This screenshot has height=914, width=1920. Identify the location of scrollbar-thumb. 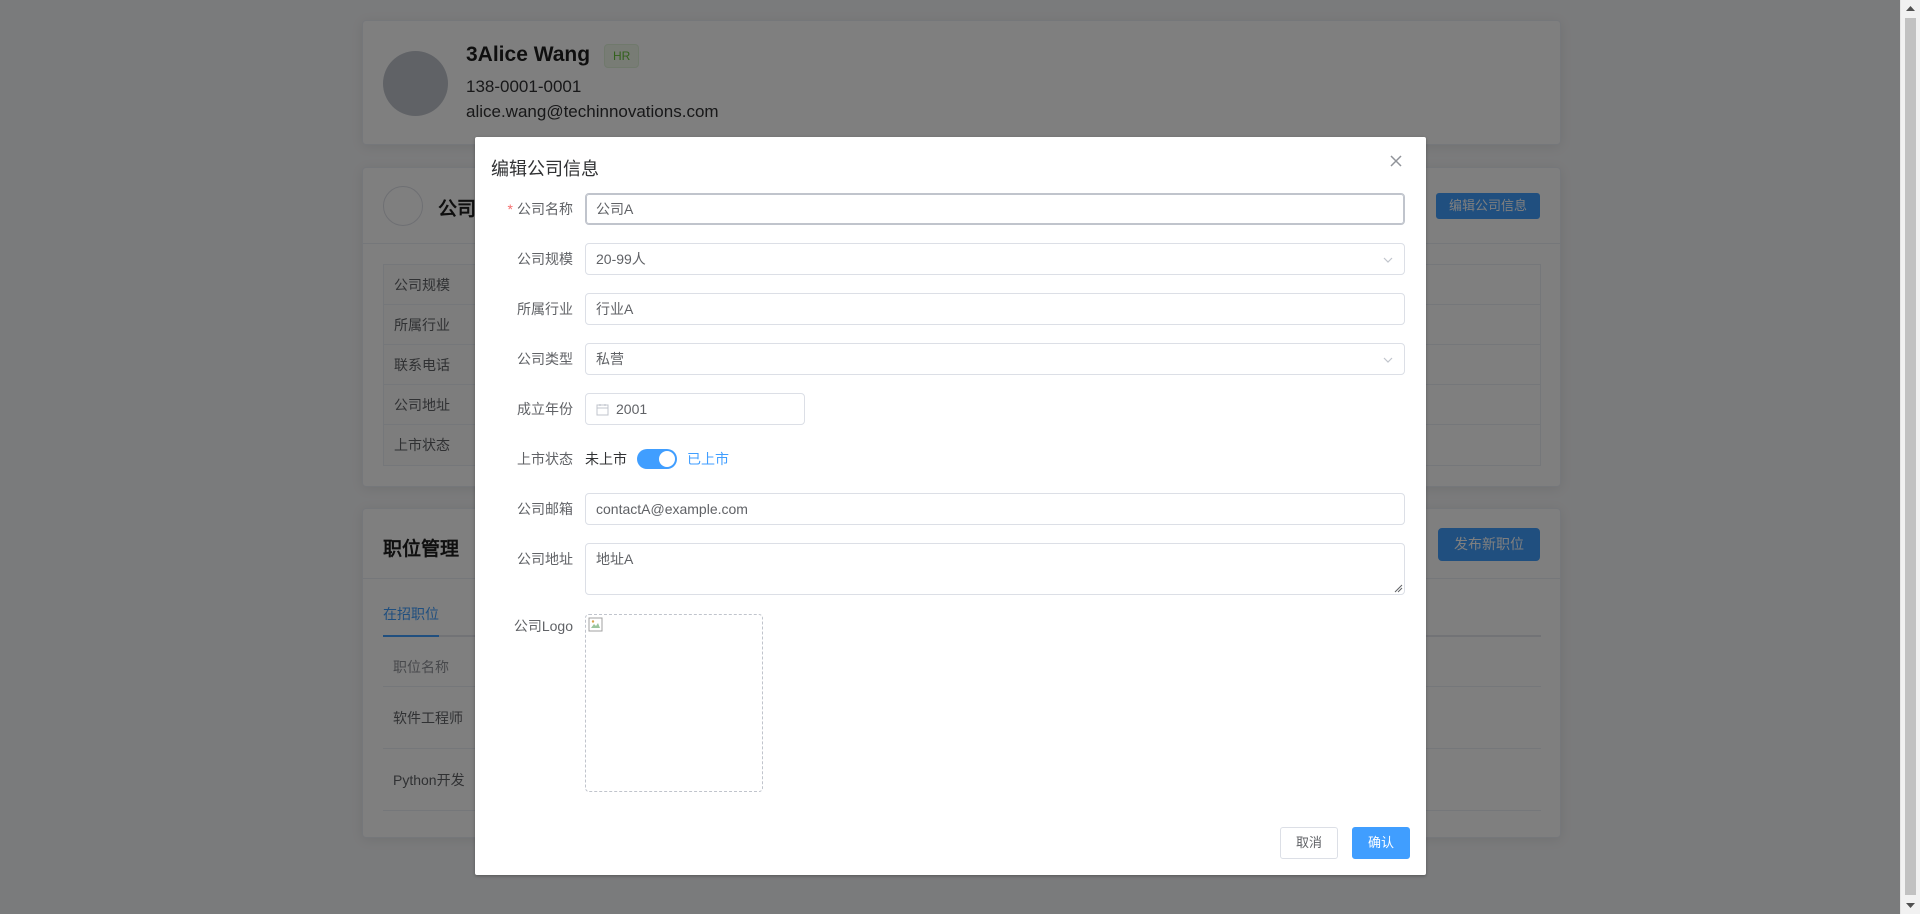
(1910, 456).